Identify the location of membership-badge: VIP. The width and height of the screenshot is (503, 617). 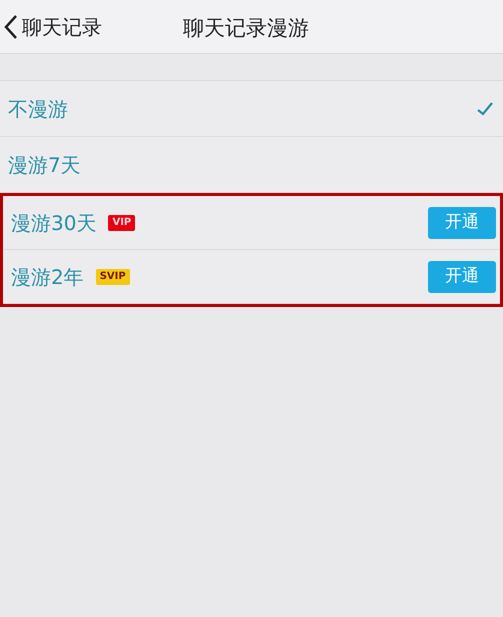
(122, 222).